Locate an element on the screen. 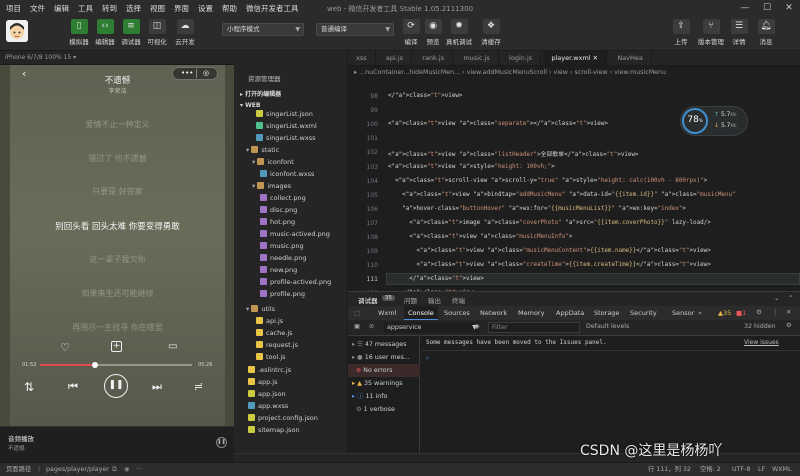  tab-output: 输出 is located at coordinates (434, 300).